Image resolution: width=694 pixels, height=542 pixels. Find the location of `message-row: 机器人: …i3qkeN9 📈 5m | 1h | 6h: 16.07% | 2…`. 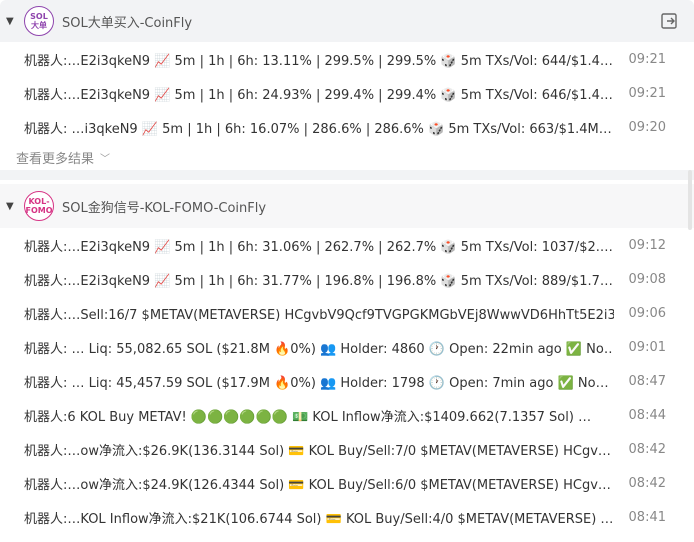

message-row: 机器人: …i3qkeN9 📈 5m | 1h | 6h: 16.07% | 2… is located at coordinates (347, 127).